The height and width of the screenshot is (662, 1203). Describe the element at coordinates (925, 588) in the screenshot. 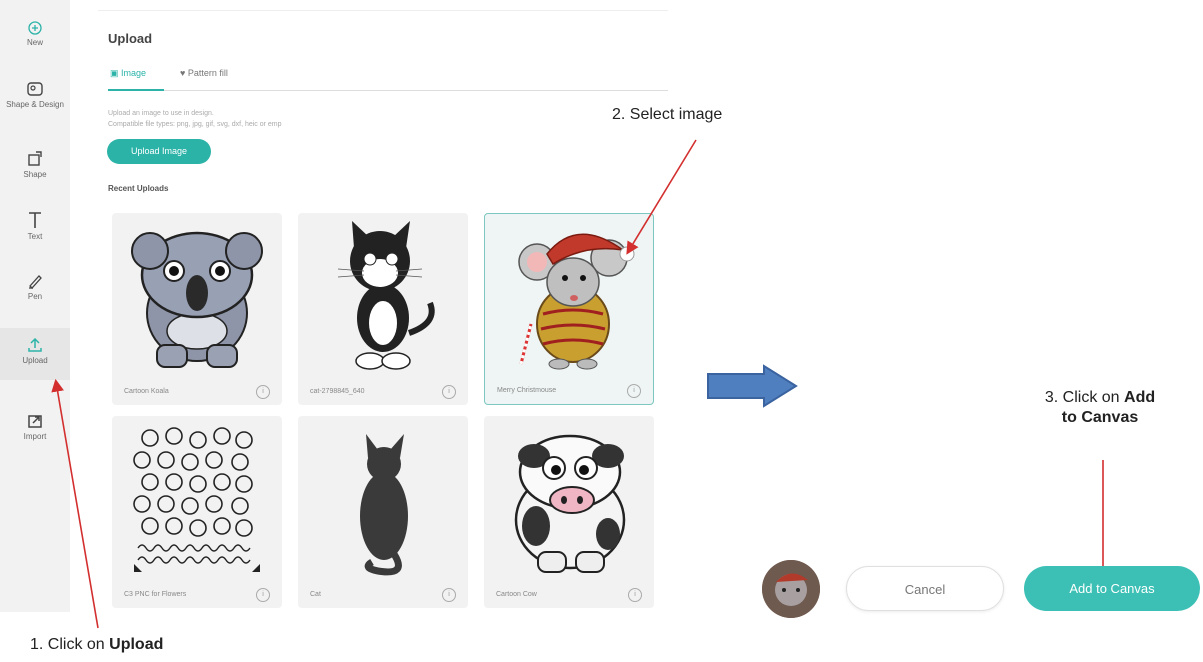

I see `cancel-button: Cancel` at that location.